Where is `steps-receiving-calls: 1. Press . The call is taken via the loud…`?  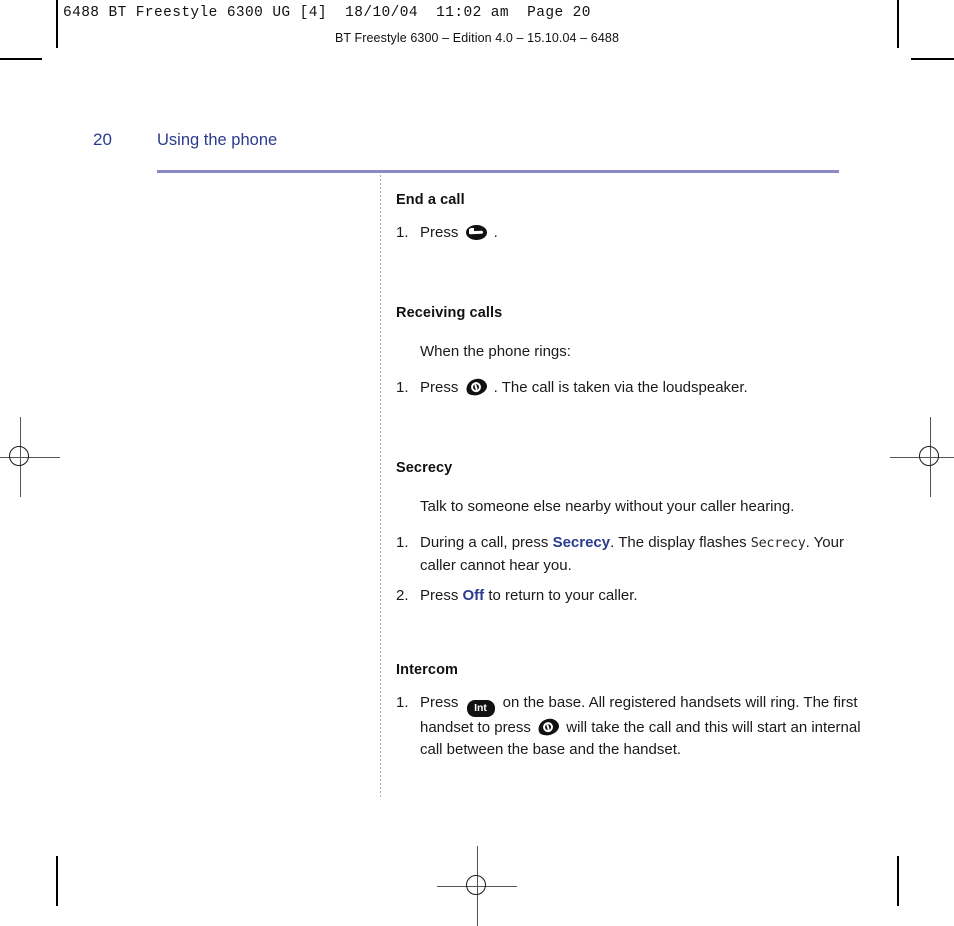
steps-receiving-calls: 1. Press . The call is taken via the loud… is located at coordinates (631, 388).